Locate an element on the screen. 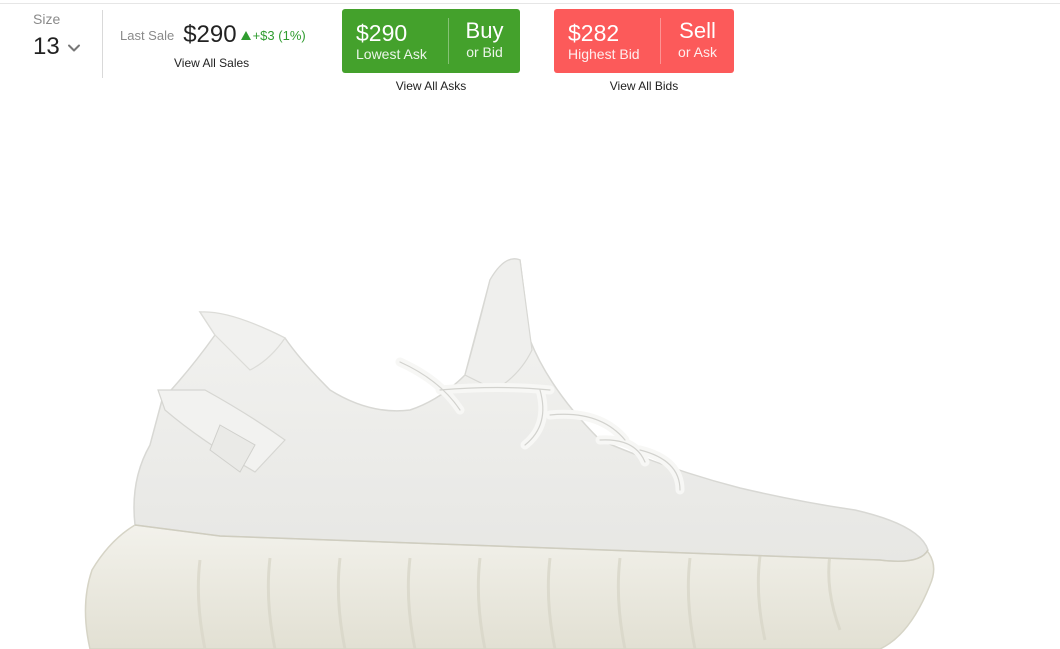 The image size is (1060, 649). last-sale-price: $290 is located at coordinates (210, 34).